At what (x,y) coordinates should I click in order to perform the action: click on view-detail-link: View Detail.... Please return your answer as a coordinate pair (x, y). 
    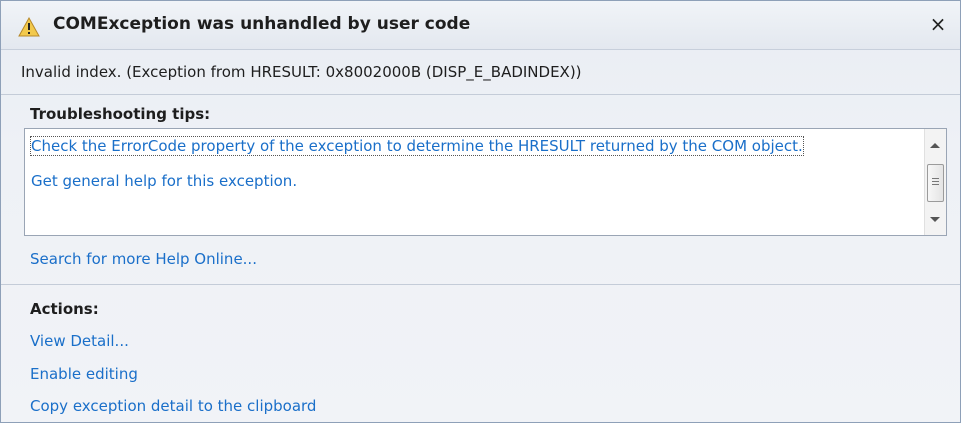
    Looking at the image, I should click on (79, 341).